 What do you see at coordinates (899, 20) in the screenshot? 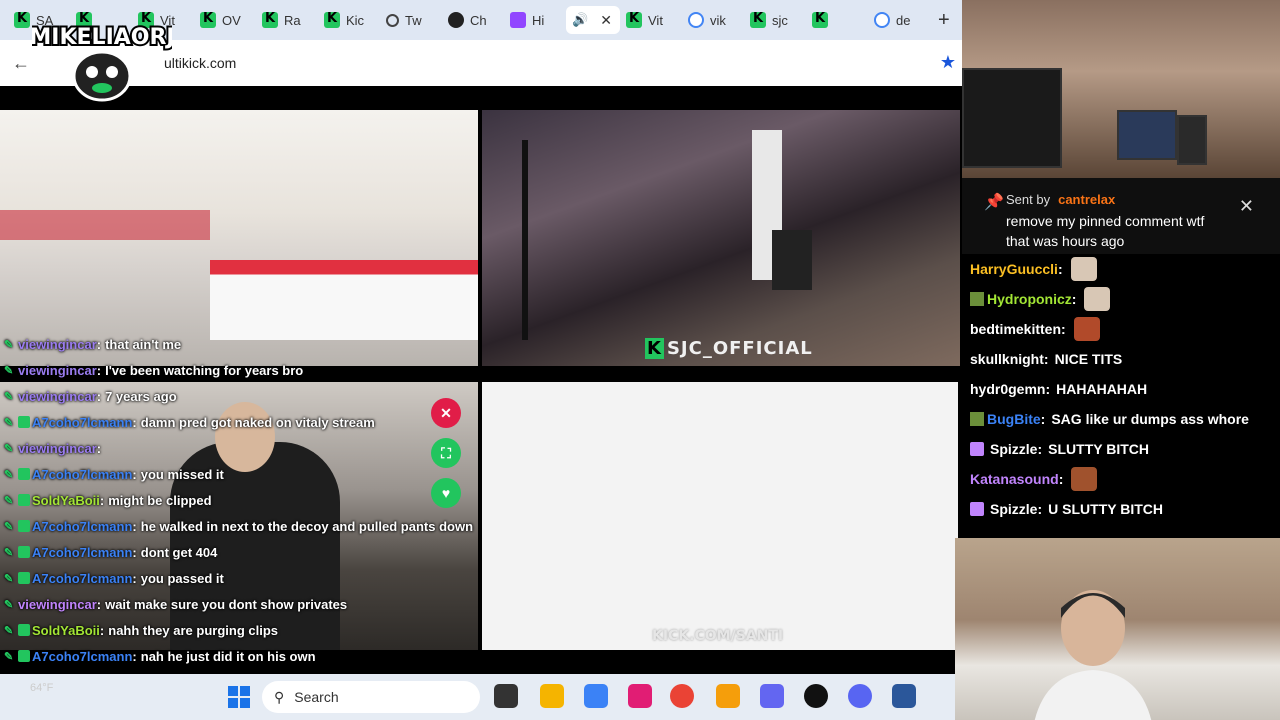
I see `browser-tab: de` at bounding box center [899, 20].